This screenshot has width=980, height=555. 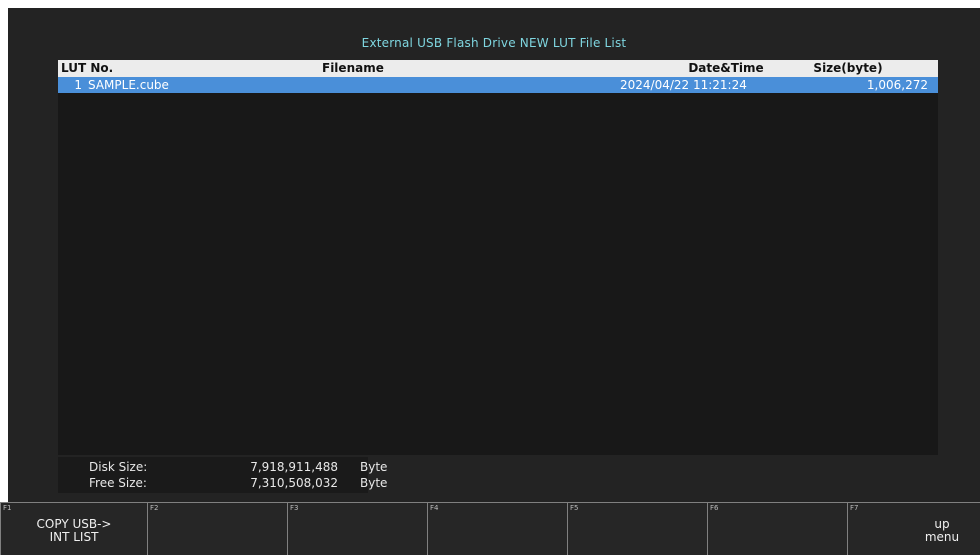 I want to click on column-header-lut-no: LUT No., so click(x=87, y=68).